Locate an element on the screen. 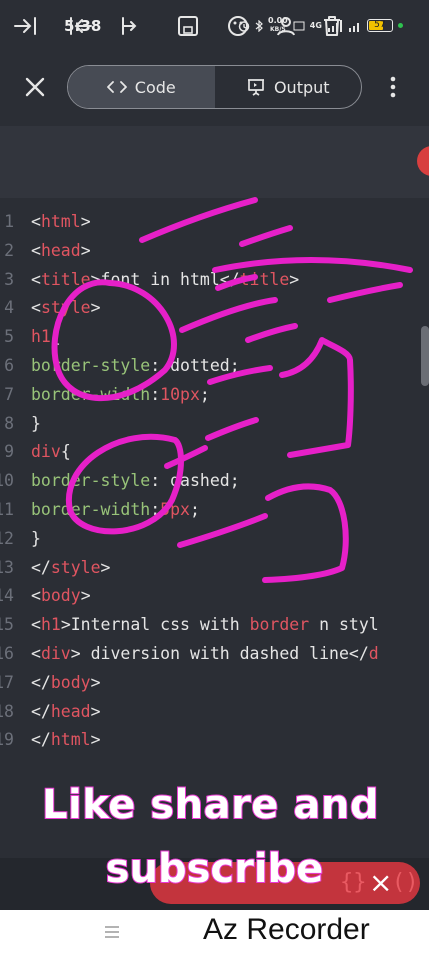 The image size is (429, 960). tab-right-icon is located at coordinates (26, 26).